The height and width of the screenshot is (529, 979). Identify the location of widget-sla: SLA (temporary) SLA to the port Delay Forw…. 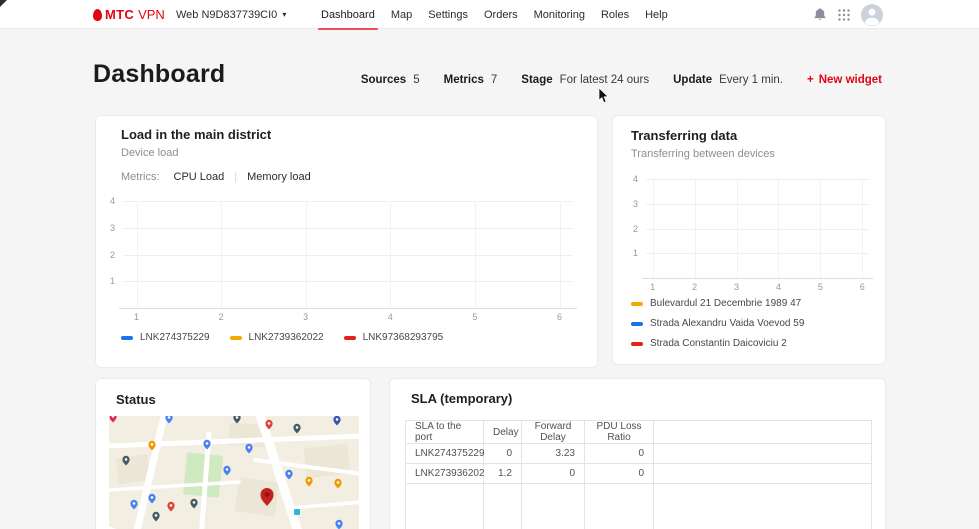
(637, 453).